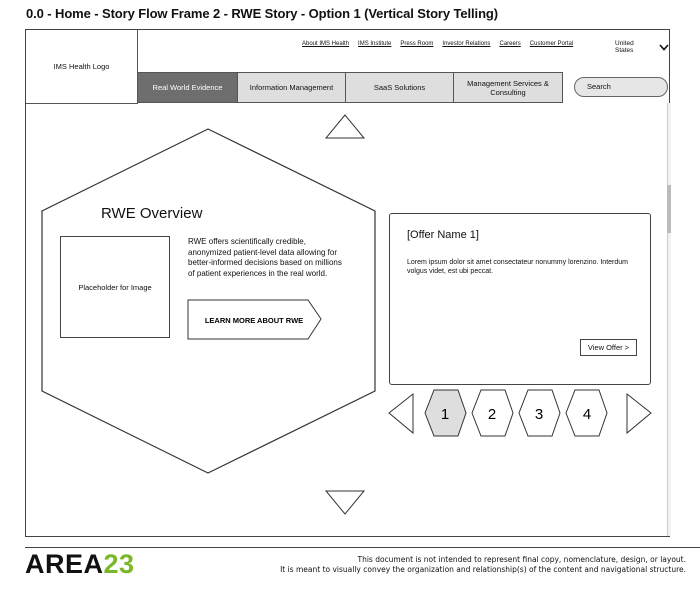 This screenshot has height=592, width=700. I want to click on pager-label-3: 3, so click(539, 414).